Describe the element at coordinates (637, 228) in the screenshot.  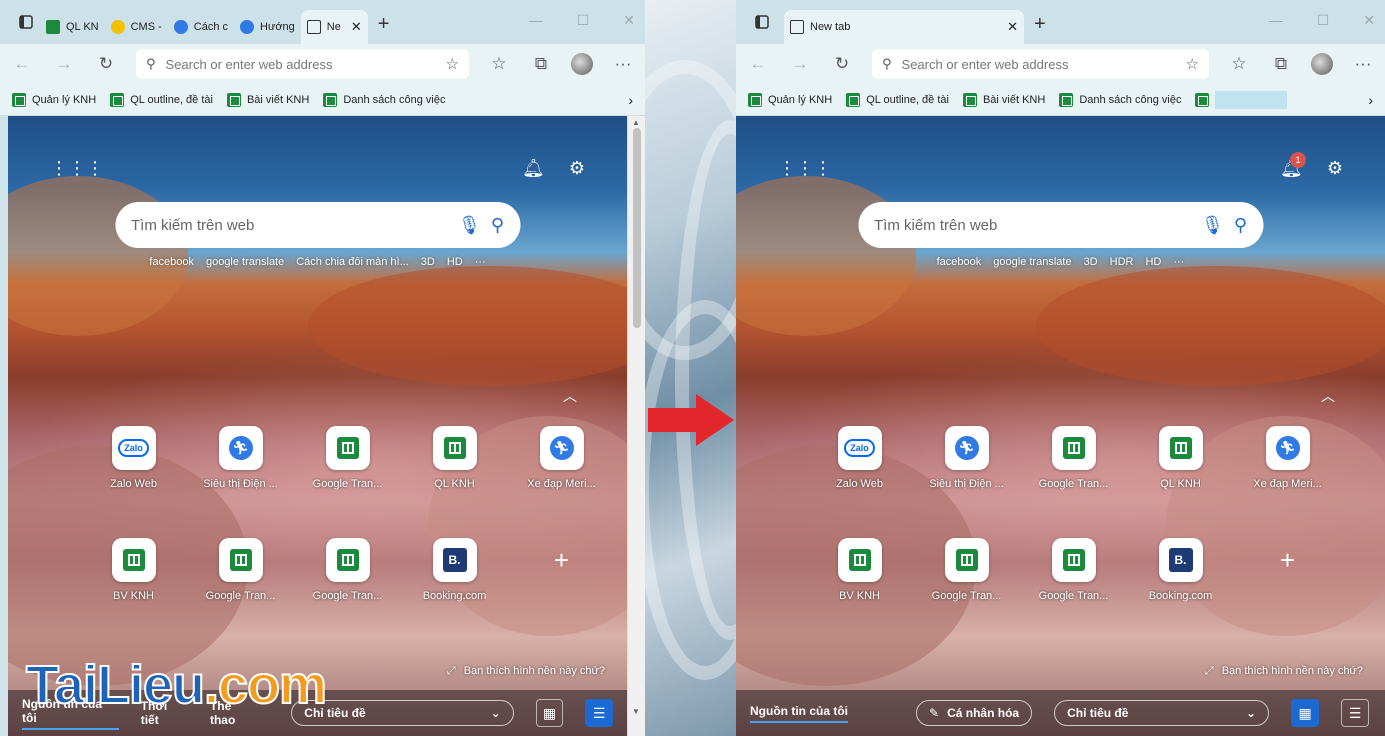
I see `scroll-thumb` at that location.